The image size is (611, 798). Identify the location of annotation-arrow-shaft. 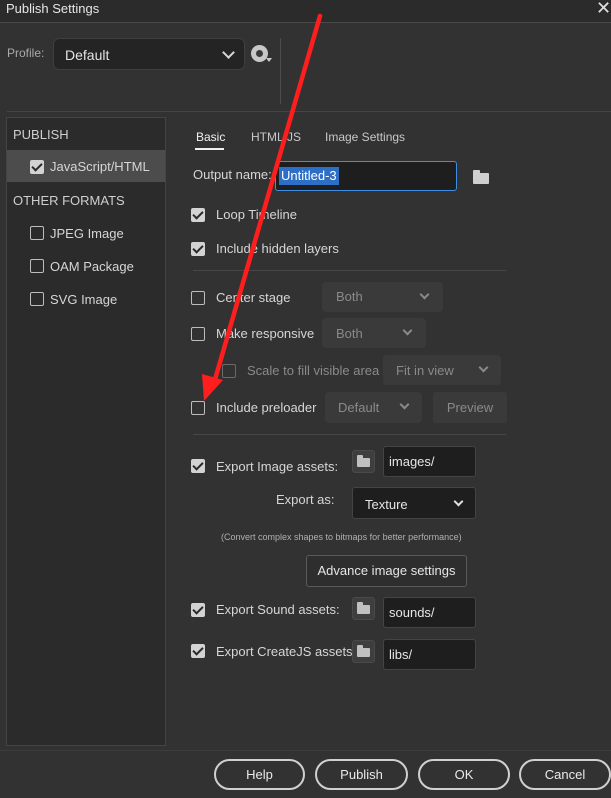
(267, 199).